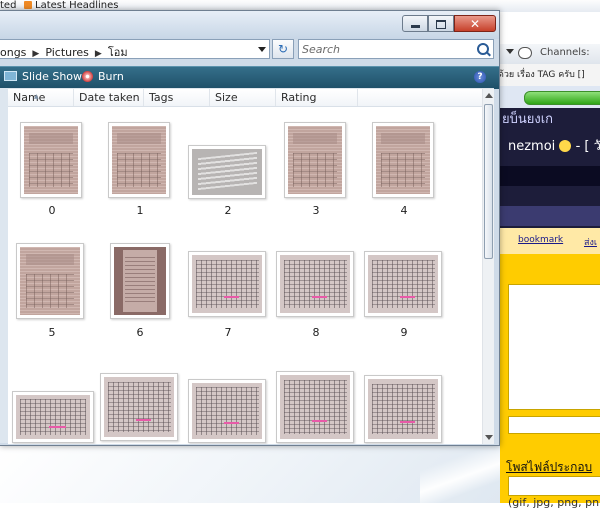  Describe the element at coordinates (177, 97) in the screenshot. I see `column-header-tags: Tags` at that location.